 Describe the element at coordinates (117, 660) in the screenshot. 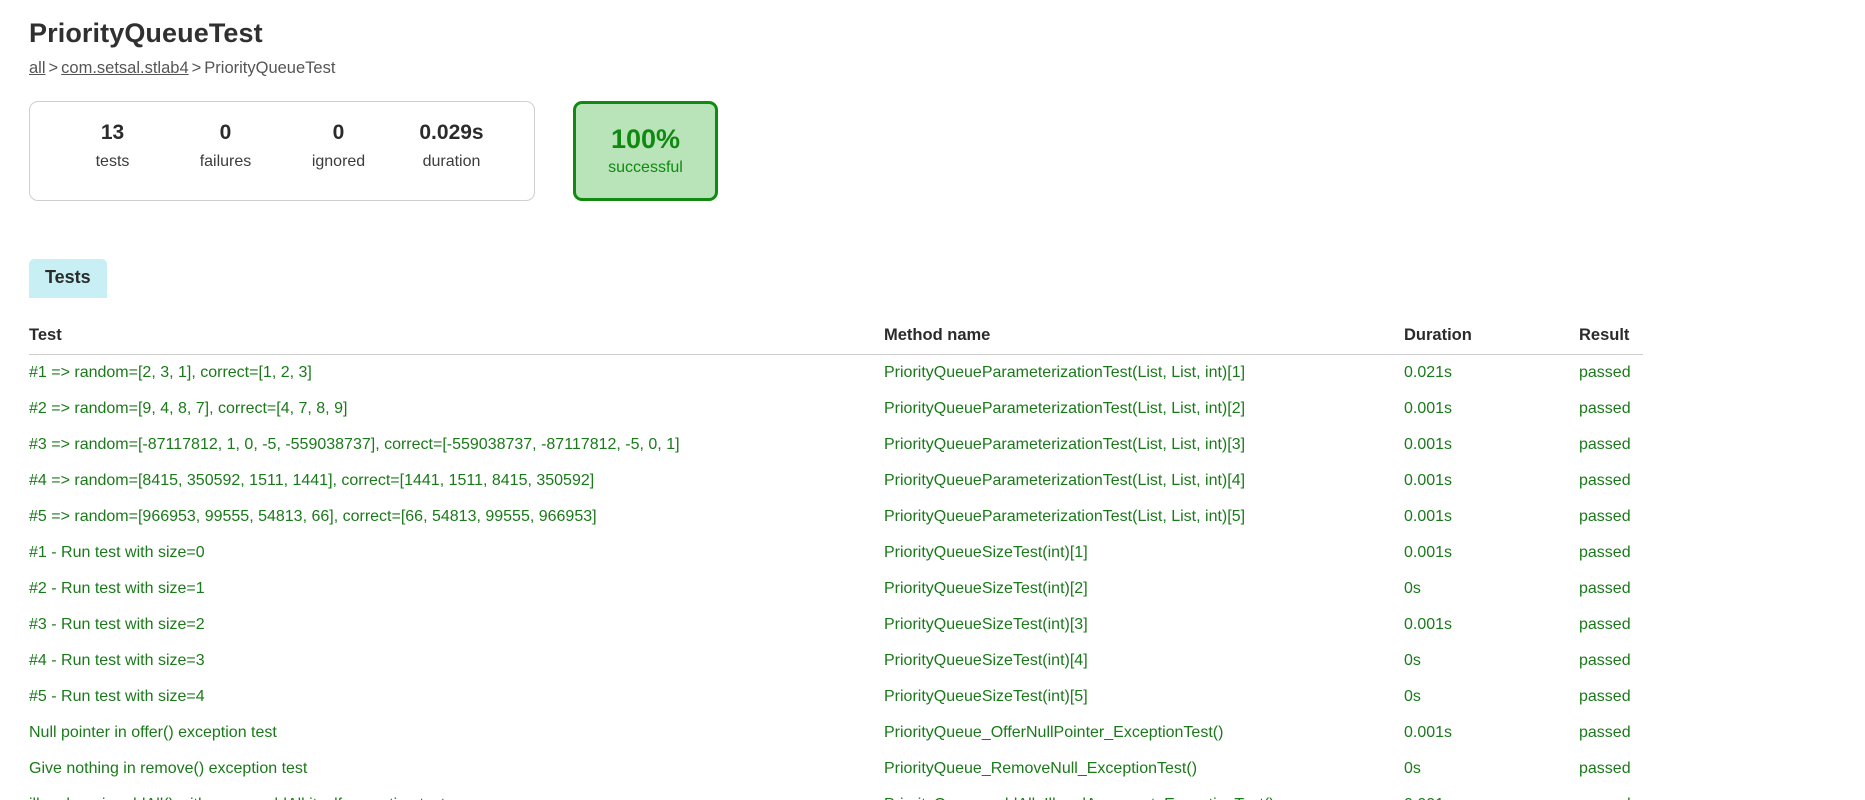

I see `cell-test: #4 - Run test with size=3` at that location.